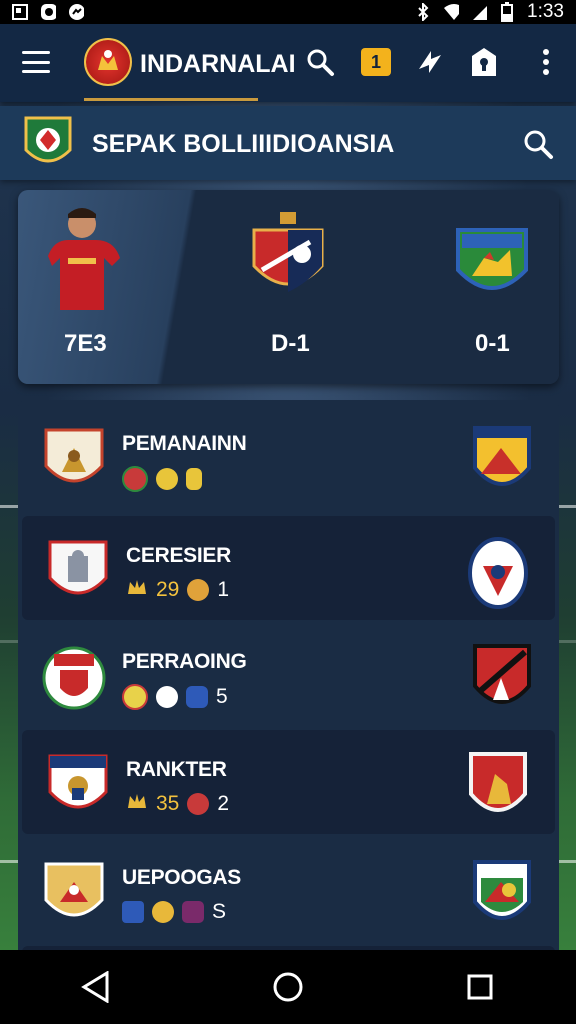  What do you see at coordinates (178, 555) in the screenshot?
I see `team-name: CERESIER` at bounding box center [178, 555].